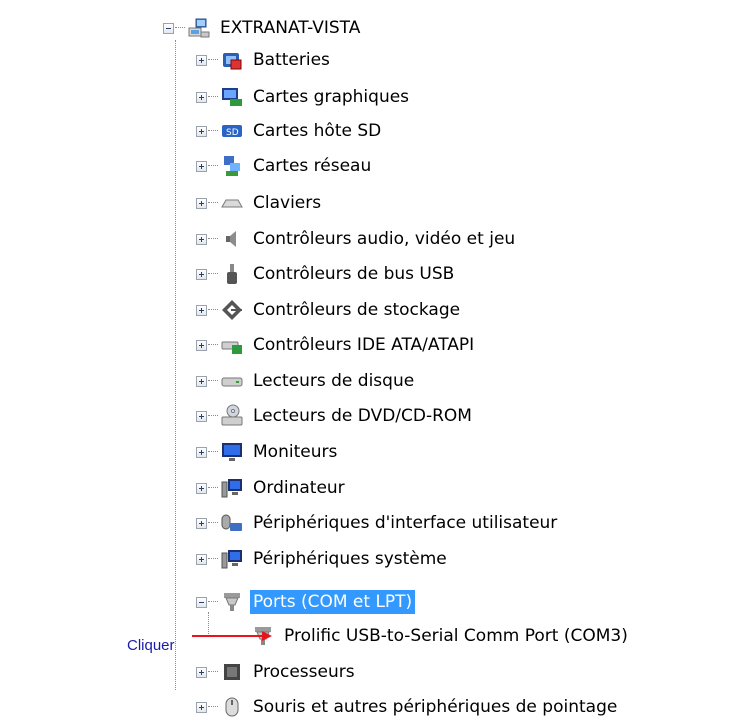  I want to click on processor-icon, so click(232, 672).